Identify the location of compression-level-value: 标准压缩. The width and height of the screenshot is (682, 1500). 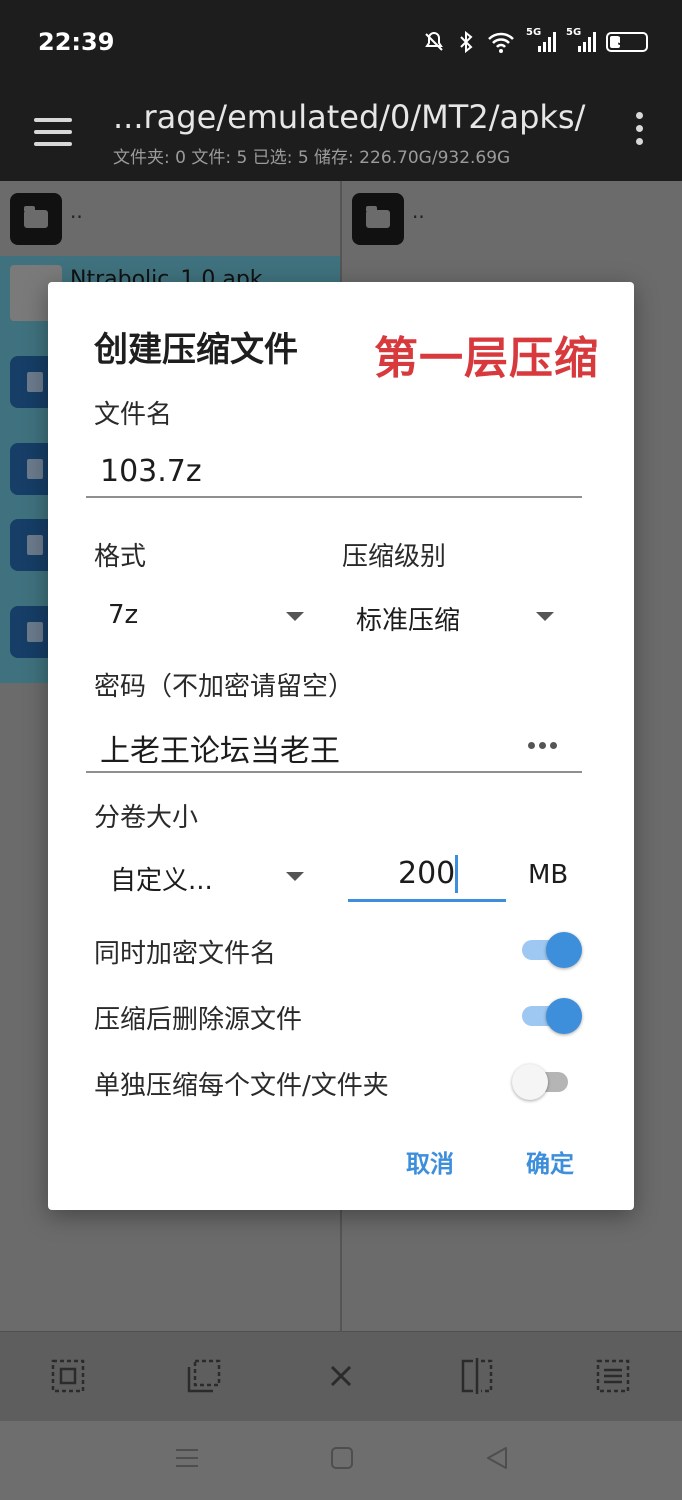
(408, 621).